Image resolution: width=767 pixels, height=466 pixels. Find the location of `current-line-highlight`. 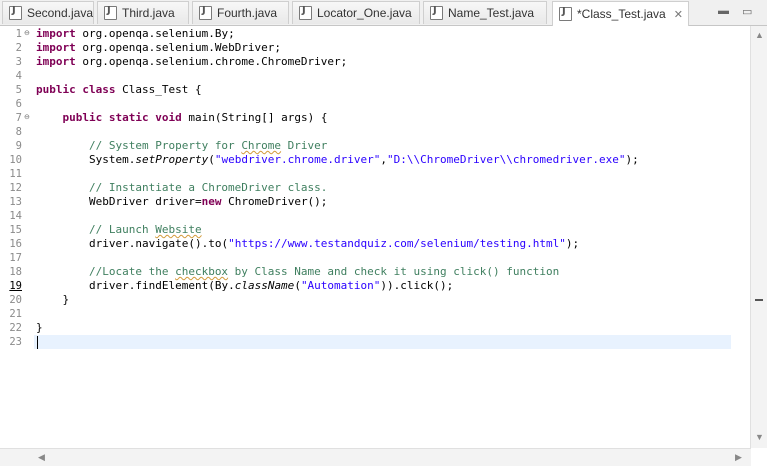

current-line-highlight is located at coordinates (382, 342).